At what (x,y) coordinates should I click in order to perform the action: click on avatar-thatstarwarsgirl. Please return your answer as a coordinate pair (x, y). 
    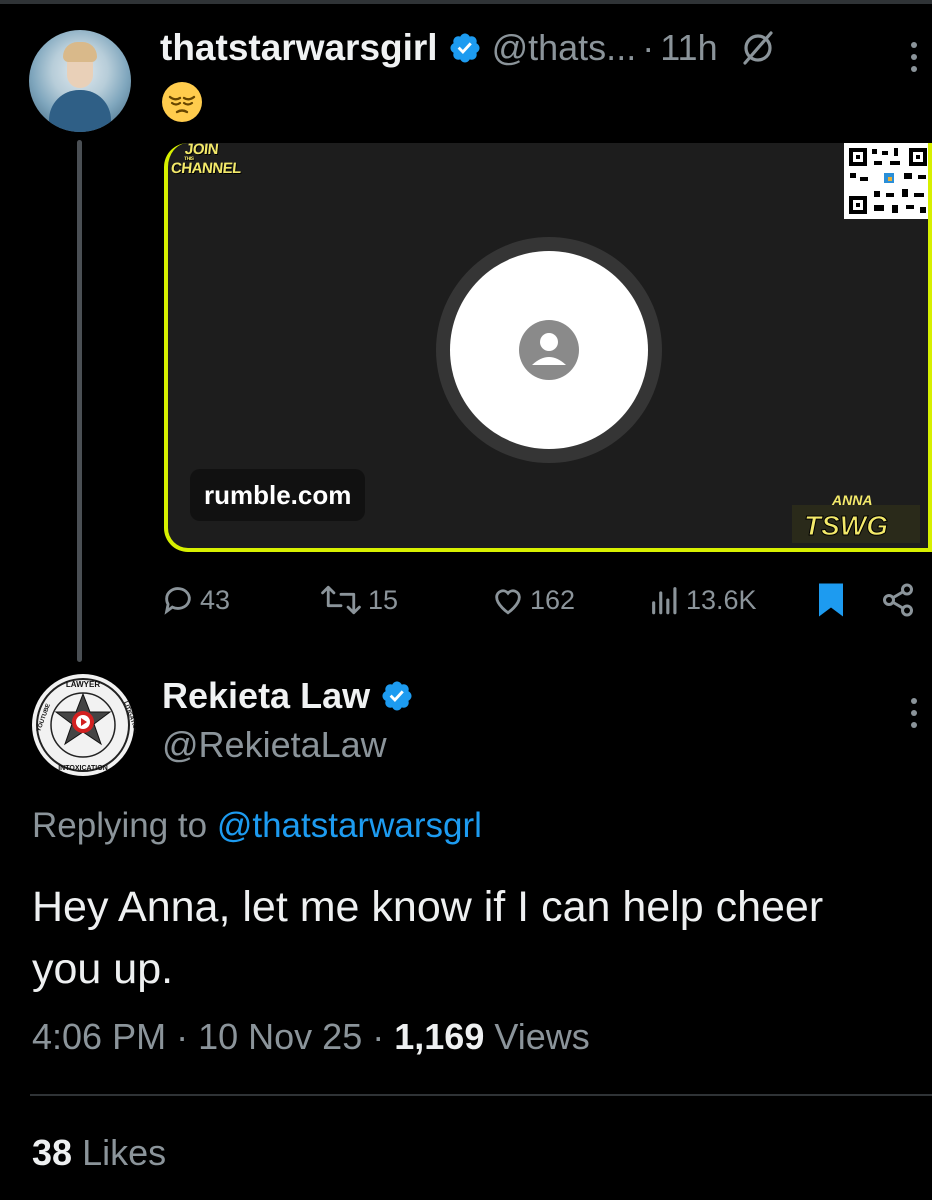
    Looking at the image, I should click on (80, 81).